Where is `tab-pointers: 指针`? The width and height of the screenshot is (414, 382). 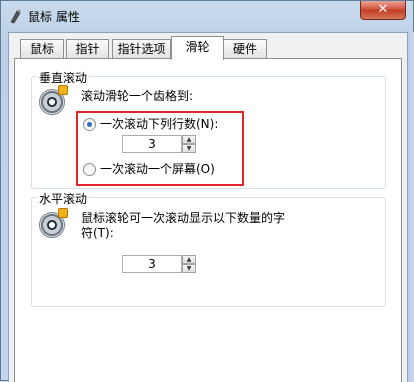
tab-pointers: 指针 is located at coordinates (87, 48).